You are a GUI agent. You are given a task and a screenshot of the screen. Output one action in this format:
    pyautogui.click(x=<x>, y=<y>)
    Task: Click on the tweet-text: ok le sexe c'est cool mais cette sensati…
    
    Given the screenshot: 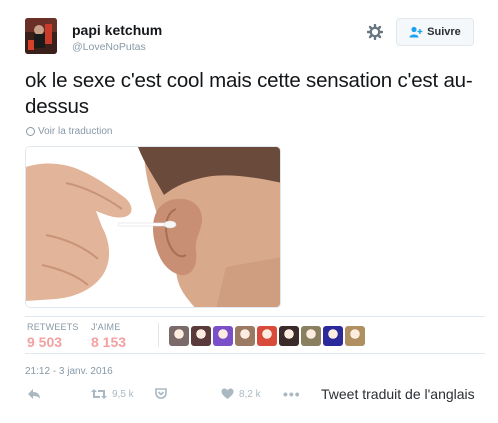 What is the action you would take?
    pyautogui.click(x=249, y=93)
    